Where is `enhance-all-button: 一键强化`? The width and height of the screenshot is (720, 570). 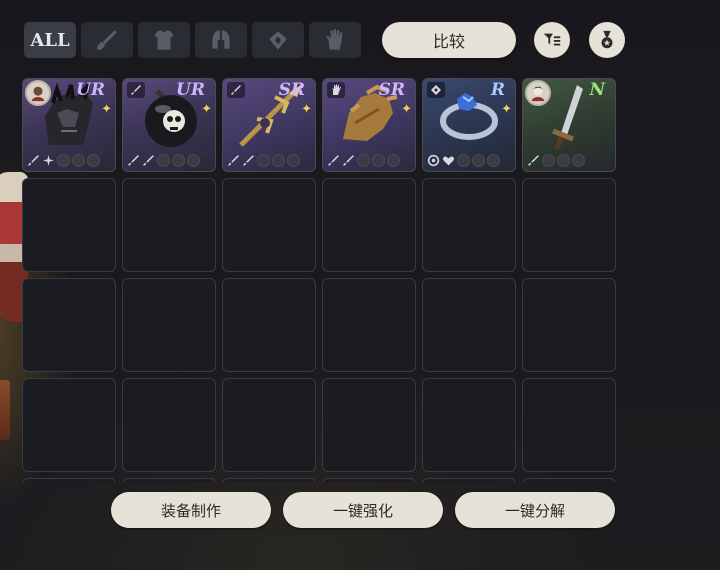 enhance-all-button: 一键强化 is located at coordinates (363, 510).